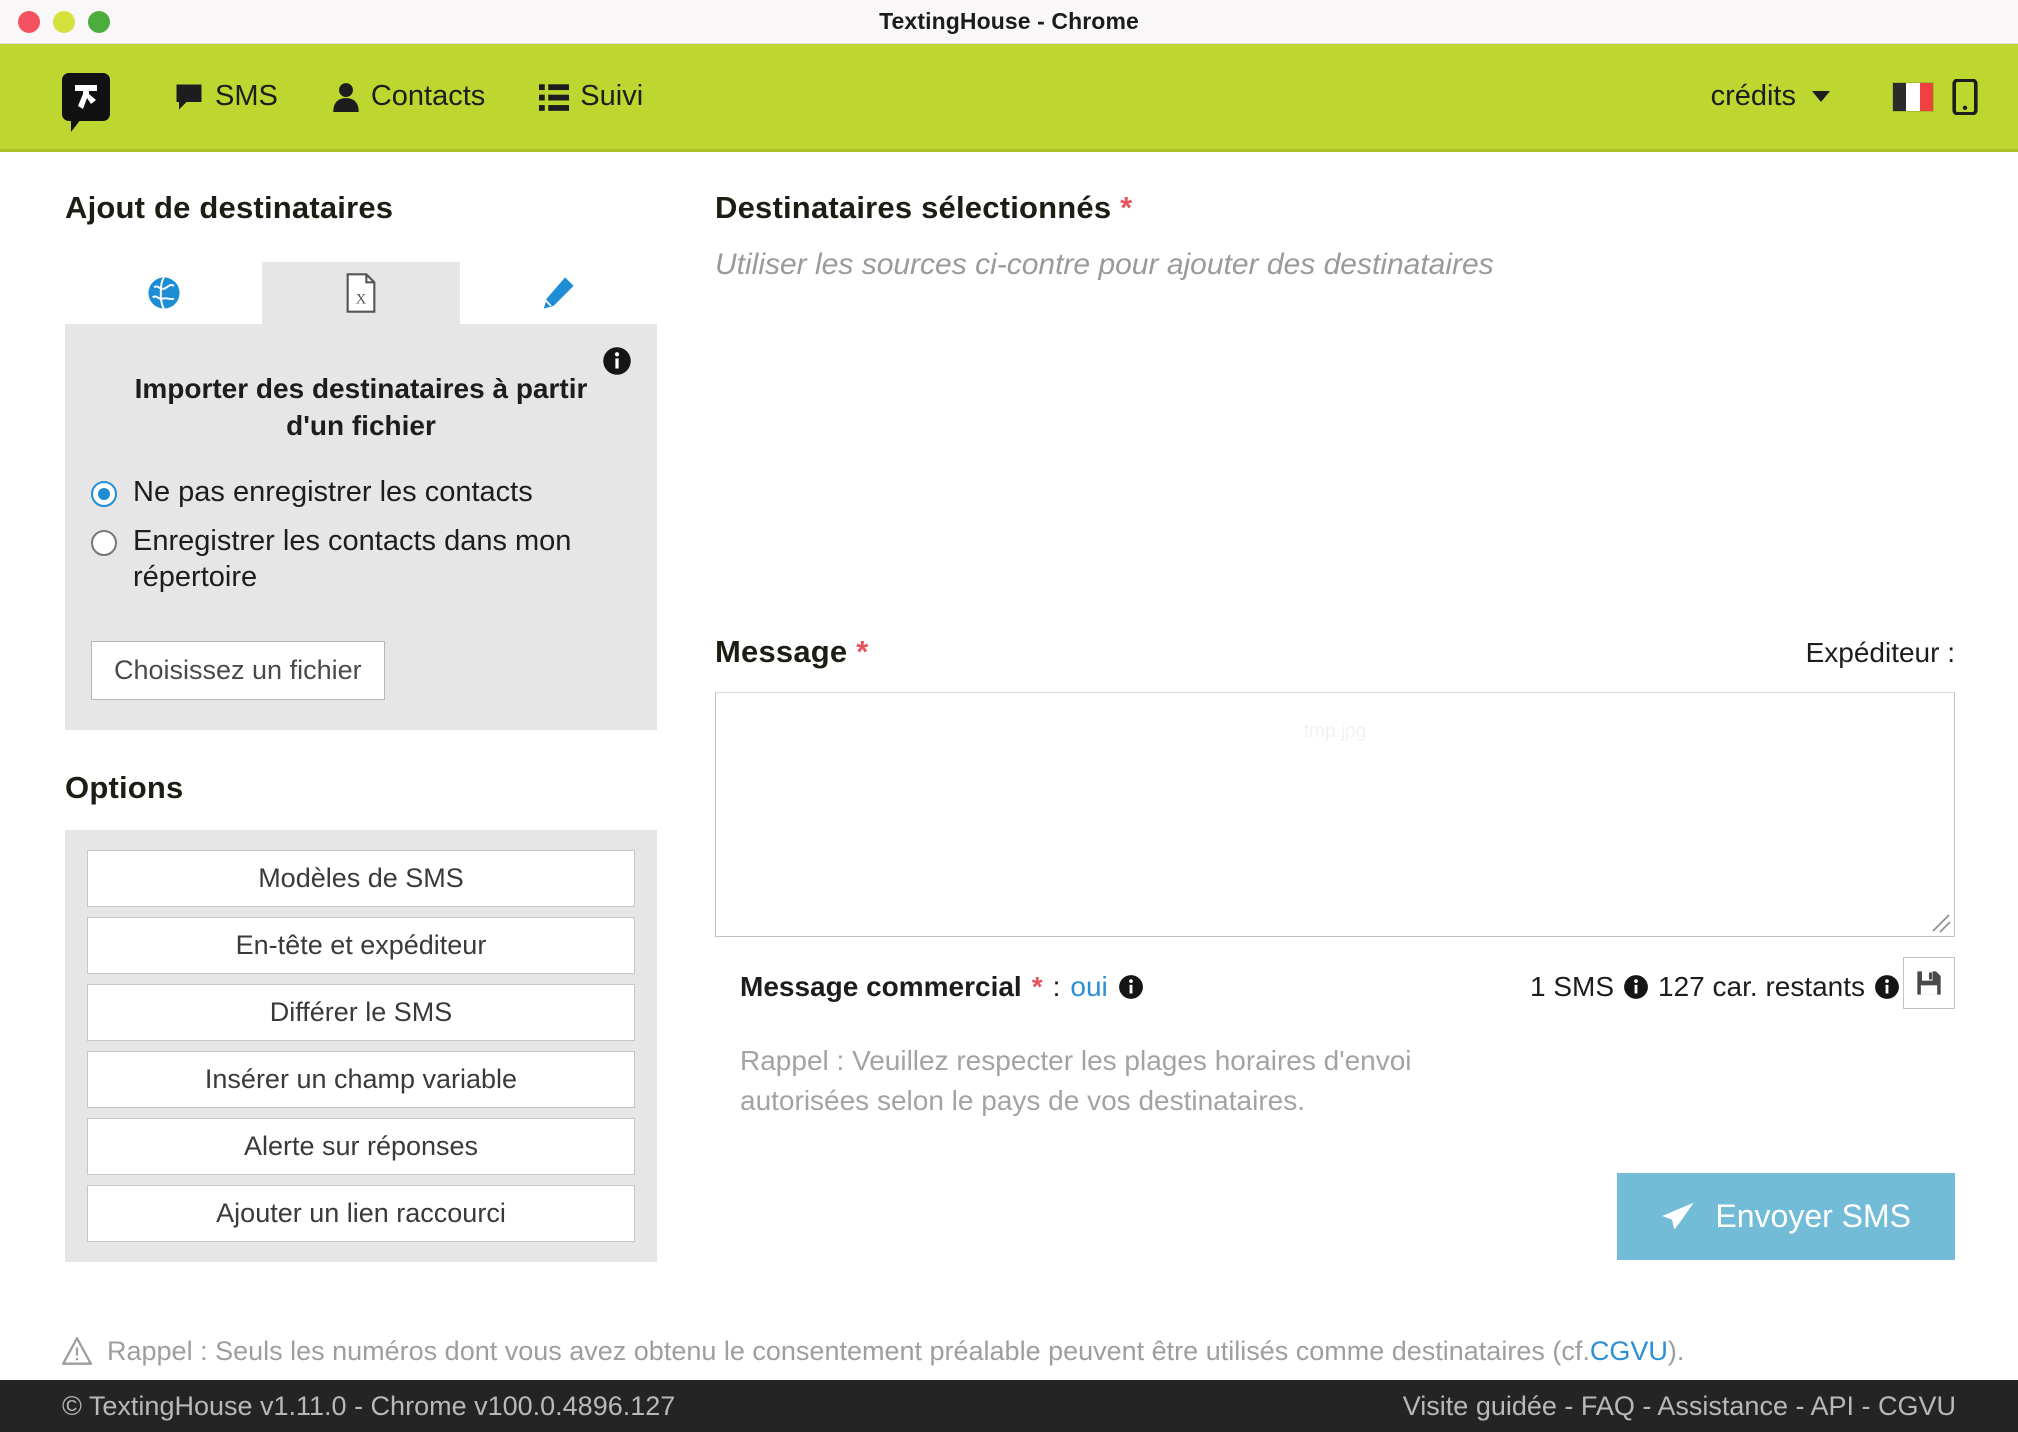 This screenshot has width=2018, height=1432. I want to click on message-required-asterisk: *, so click(862, 651).